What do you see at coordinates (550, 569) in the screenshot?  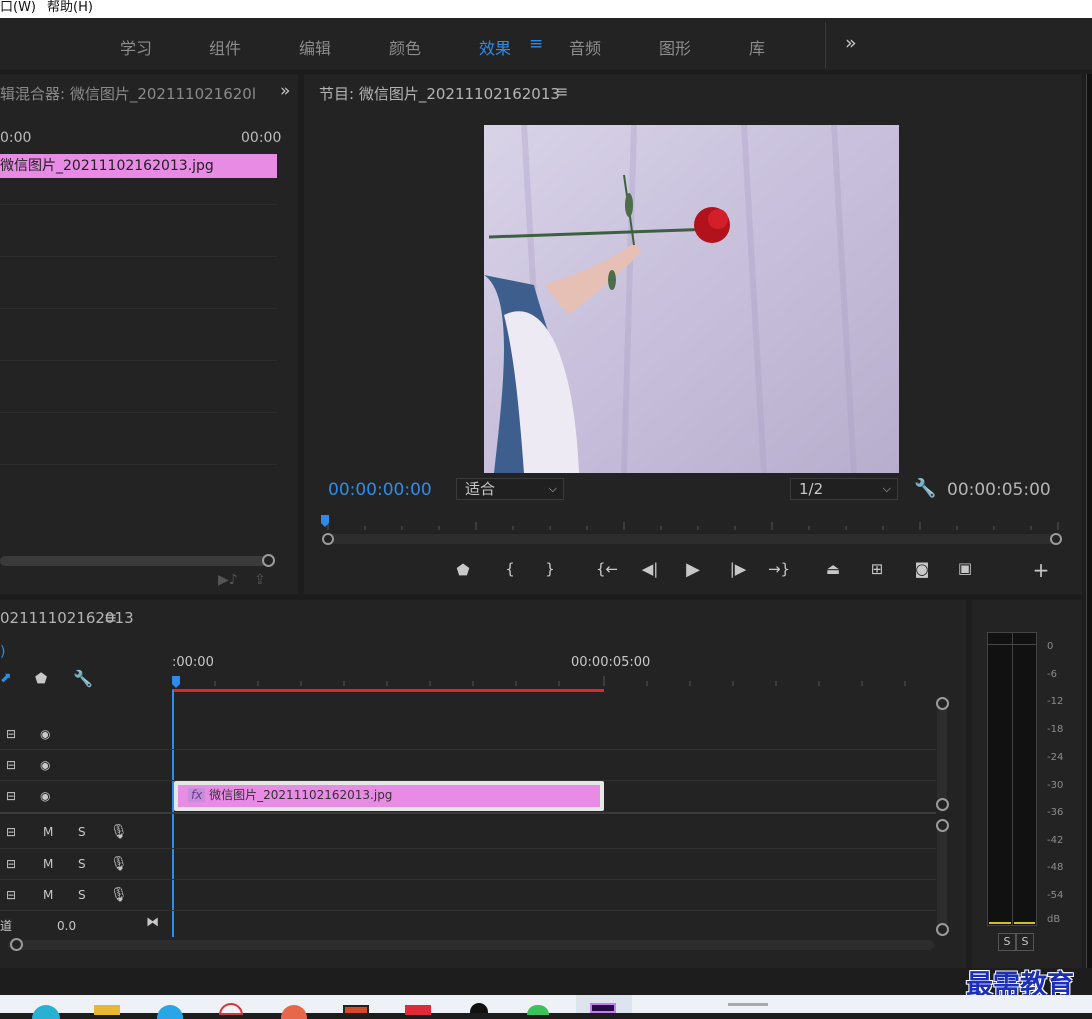 I see `mark-out-icon: }` at bounding box center [550, 569].